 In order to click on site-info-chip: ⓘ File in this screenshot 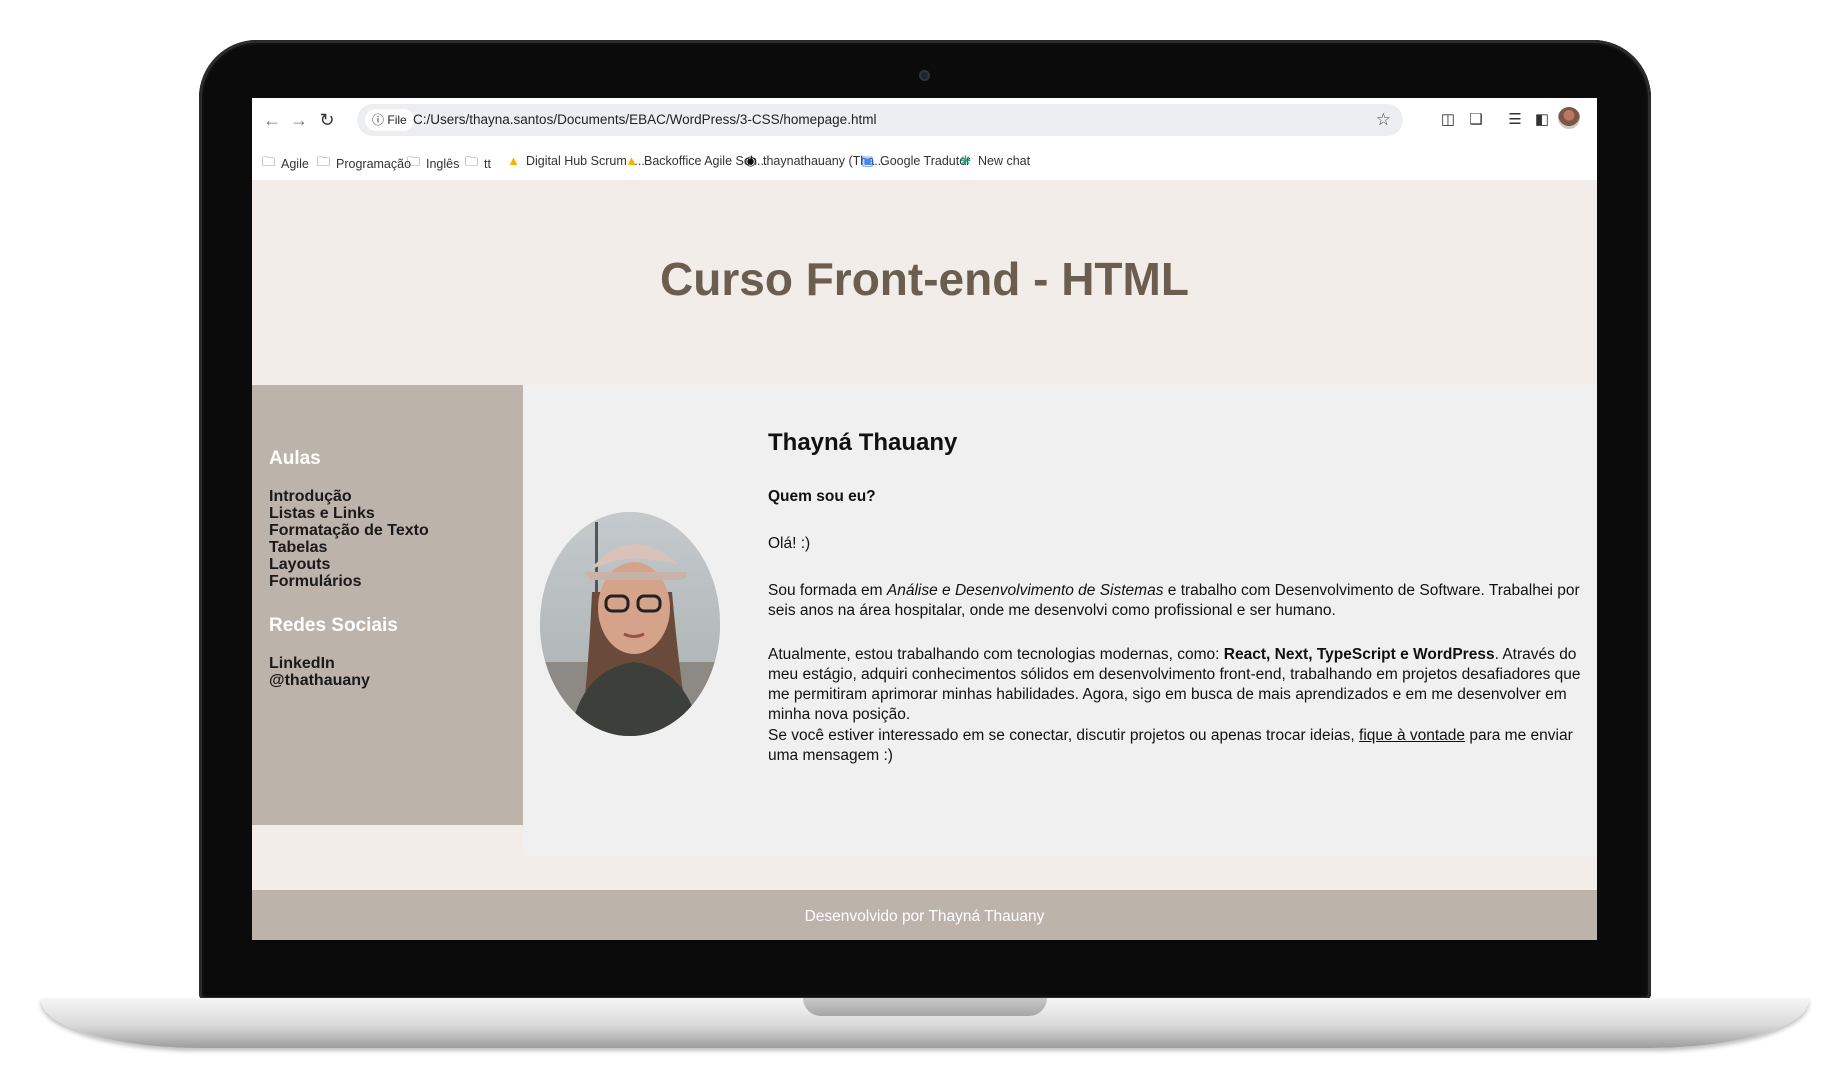, I will do `click(389, 120)`.